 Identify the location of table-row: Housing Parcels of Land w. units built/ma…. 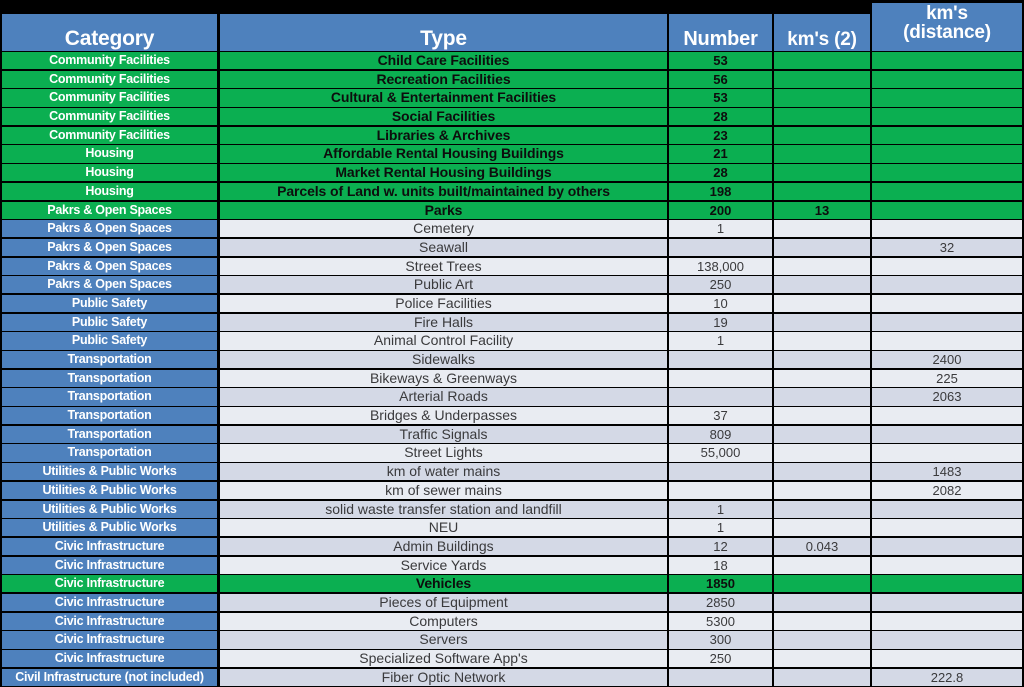
(512, 192).